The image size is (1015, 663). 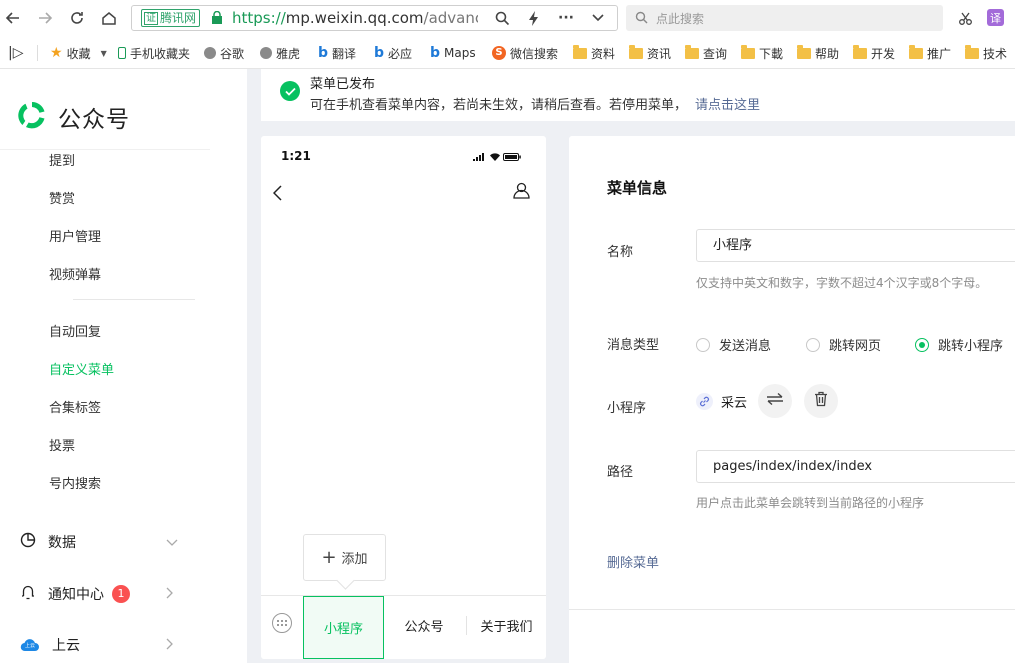 I want to click on wifi-icon, so click(x=495, y=157).